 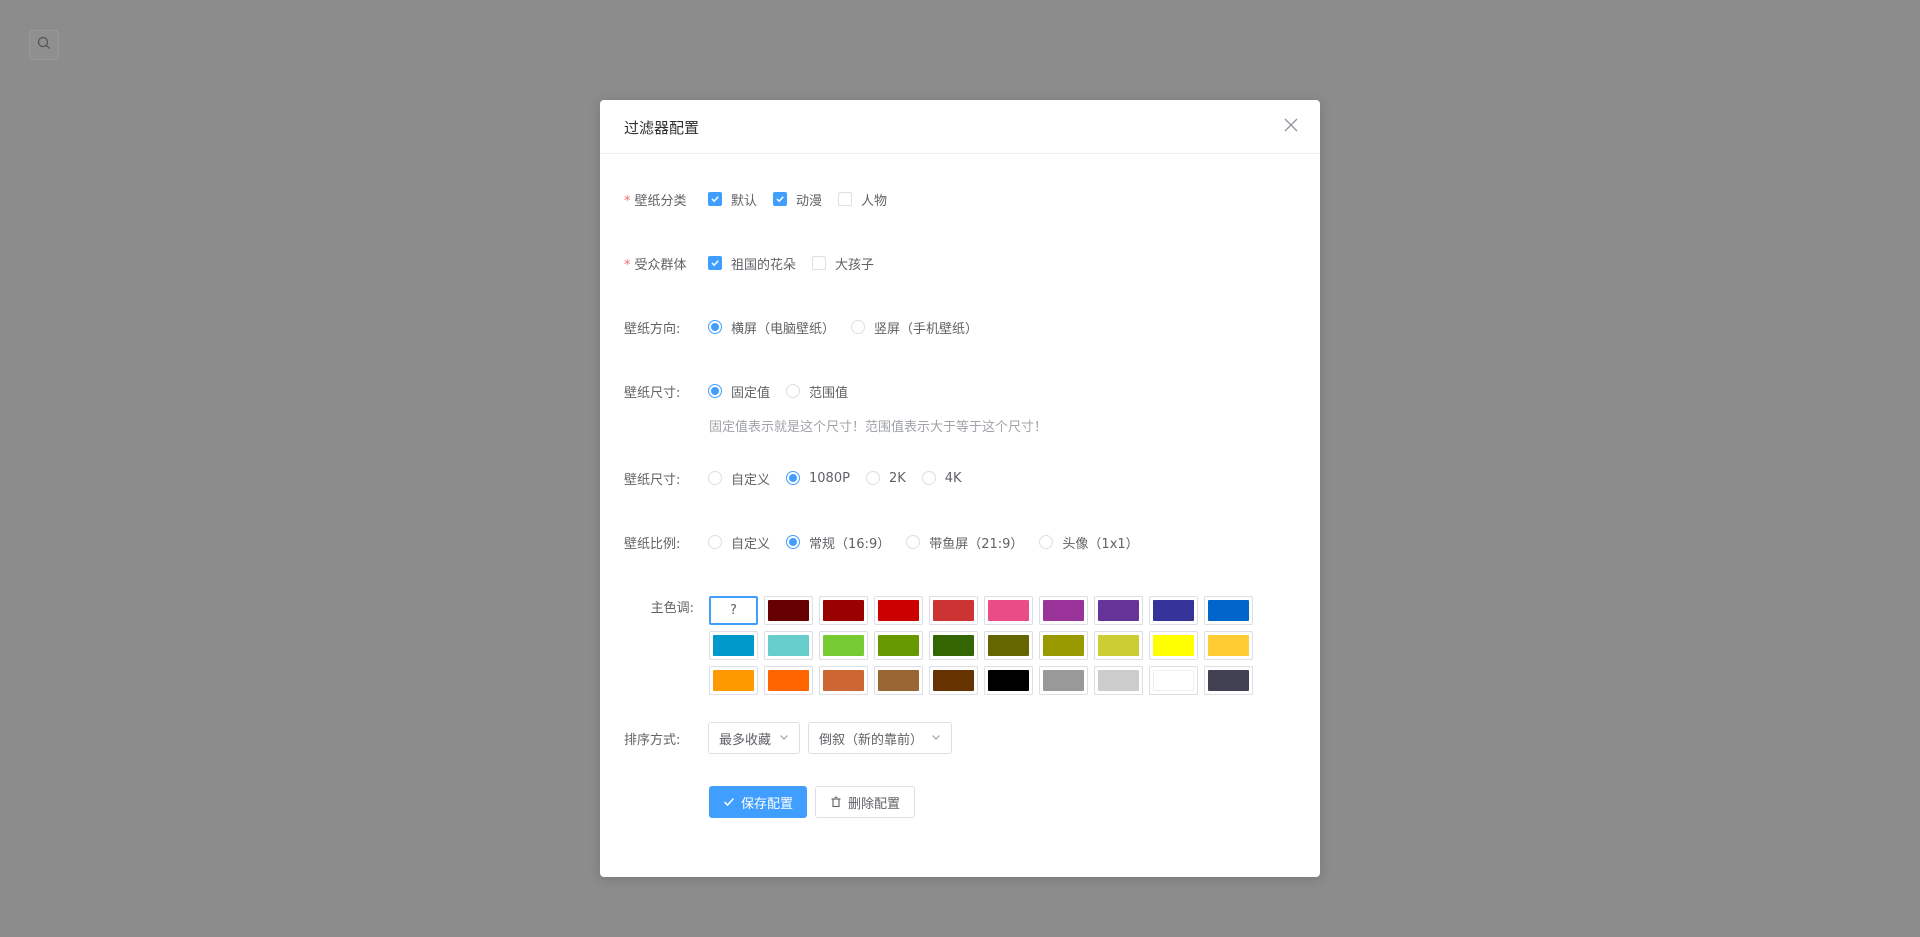 I want to click on size-mode-row: 壁纸尺寸: 固定值 范围值, so click(x=960, y=391).